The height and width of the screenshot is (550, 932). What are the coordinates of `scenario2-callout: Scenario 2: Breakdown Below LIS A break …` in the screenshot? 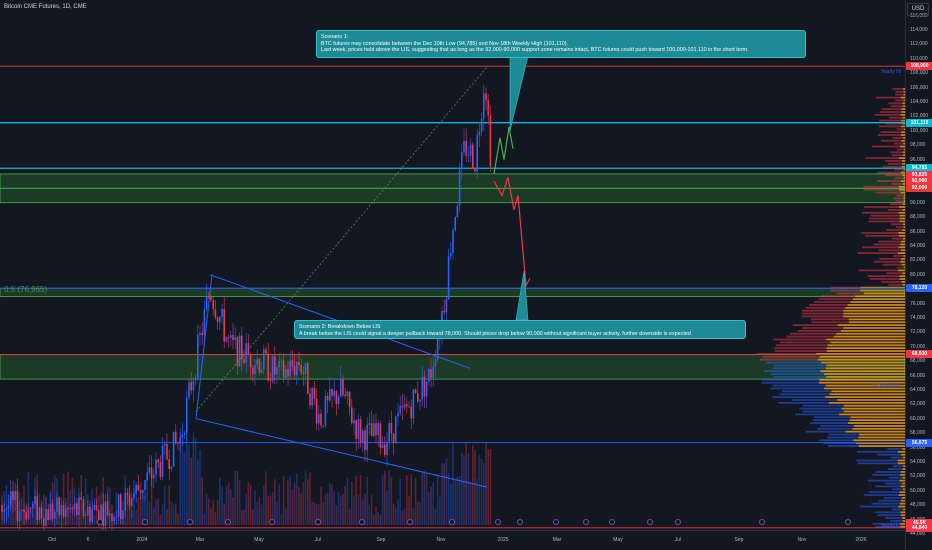 It's located at (520, 329).